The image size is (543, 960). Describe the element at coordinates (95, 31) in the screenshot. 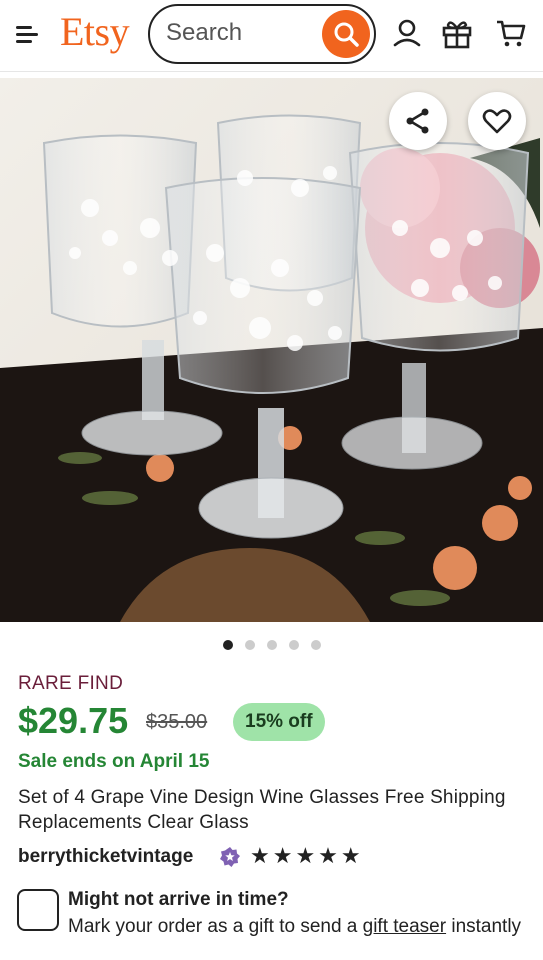

I see `etsy-logo: Etsy` at that location.